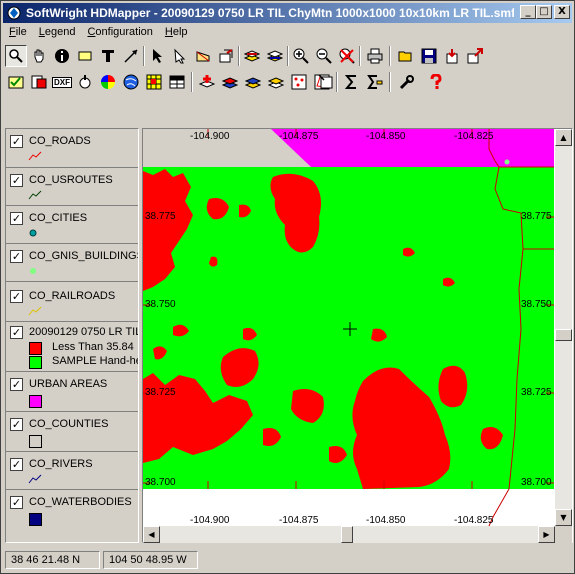 The height and width of the screenshot is (574, 575). What do you see at coordinates (72, 224) in the screenshot?
I see `legend-layer-co-cities: ✓ CO_CITIES` at bounding box center [72, 224].